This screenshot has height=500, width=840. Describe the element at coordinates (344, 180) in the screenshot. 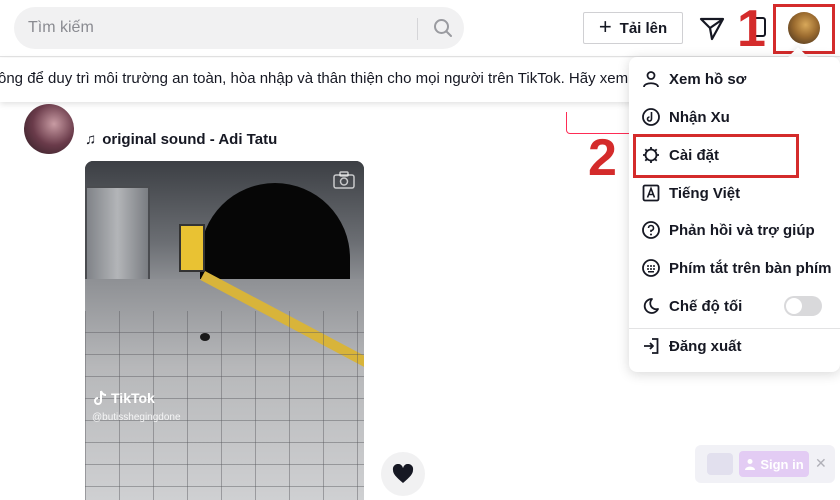

I see `camera-icon` at that location.